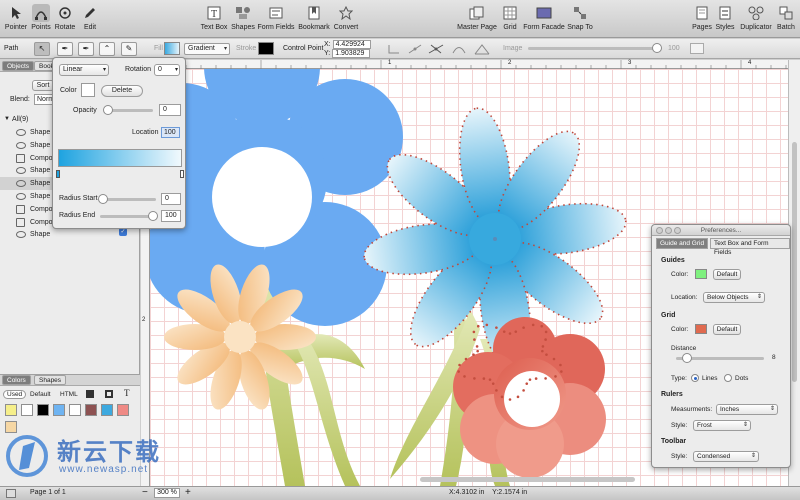  Describe the element at coordinates (240, 337) in the screenshot. I see `peach-flower-center` at that location.